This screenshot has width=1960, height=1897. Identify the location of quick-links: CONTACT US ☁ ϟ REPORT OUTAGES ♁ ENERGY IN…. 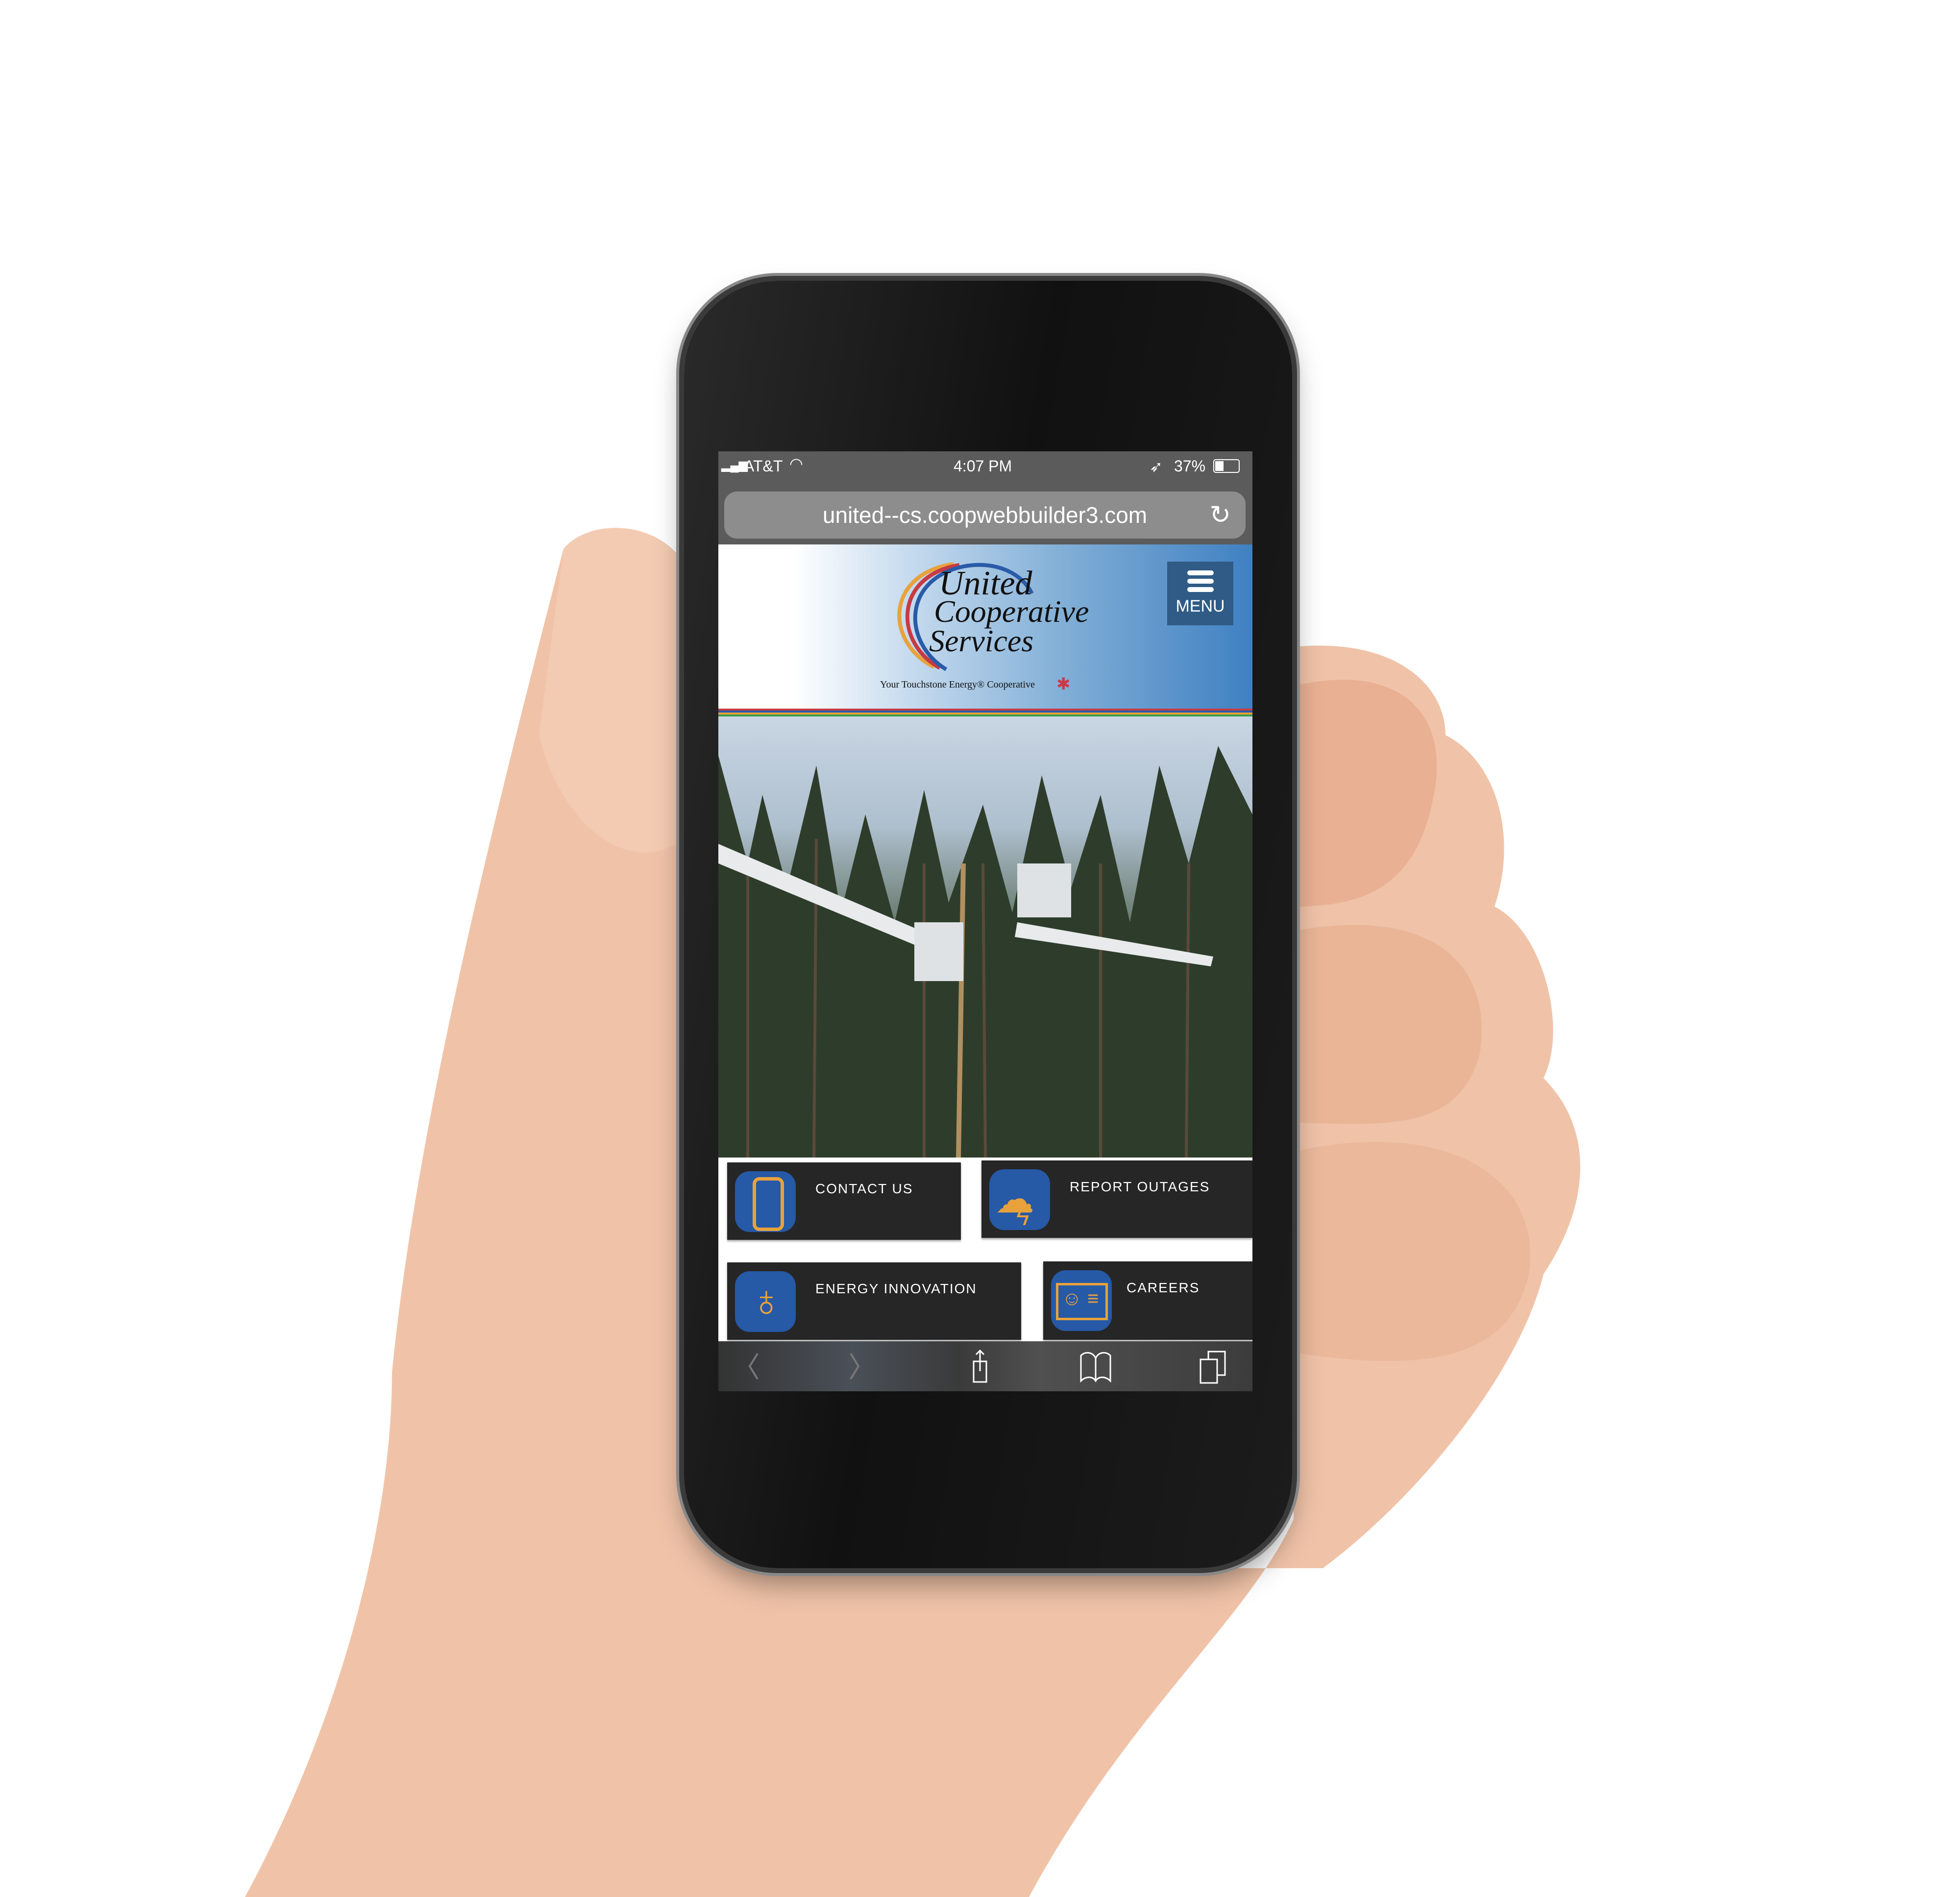
(985, 1249).